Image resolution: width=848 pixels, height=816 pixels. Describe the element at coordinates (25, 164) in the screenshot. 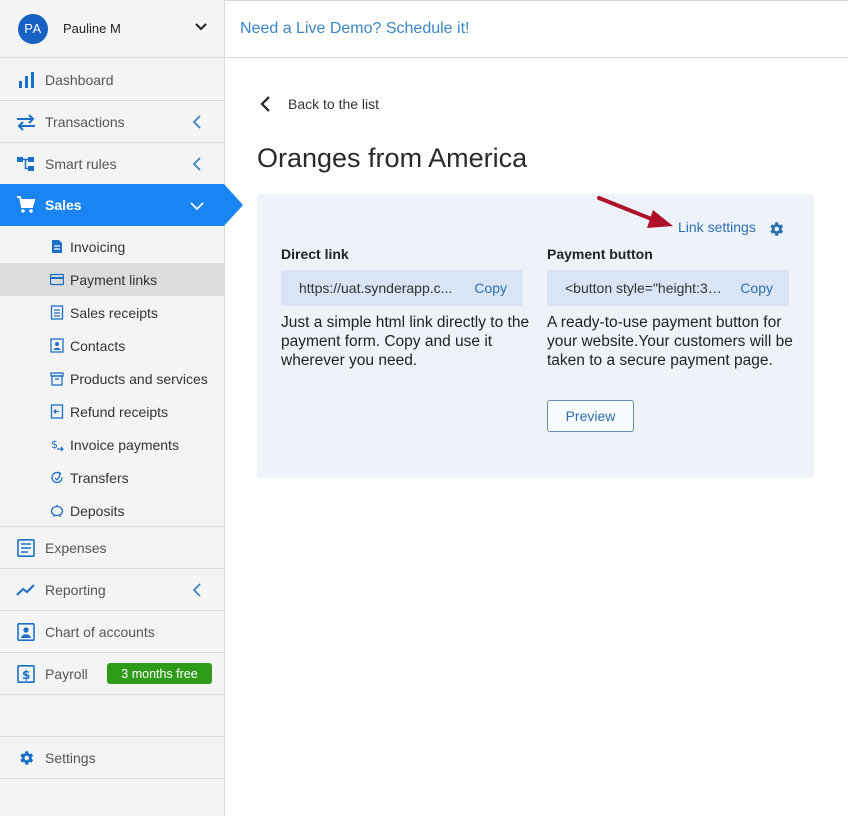

I see `hierarchy-icon` at that location.